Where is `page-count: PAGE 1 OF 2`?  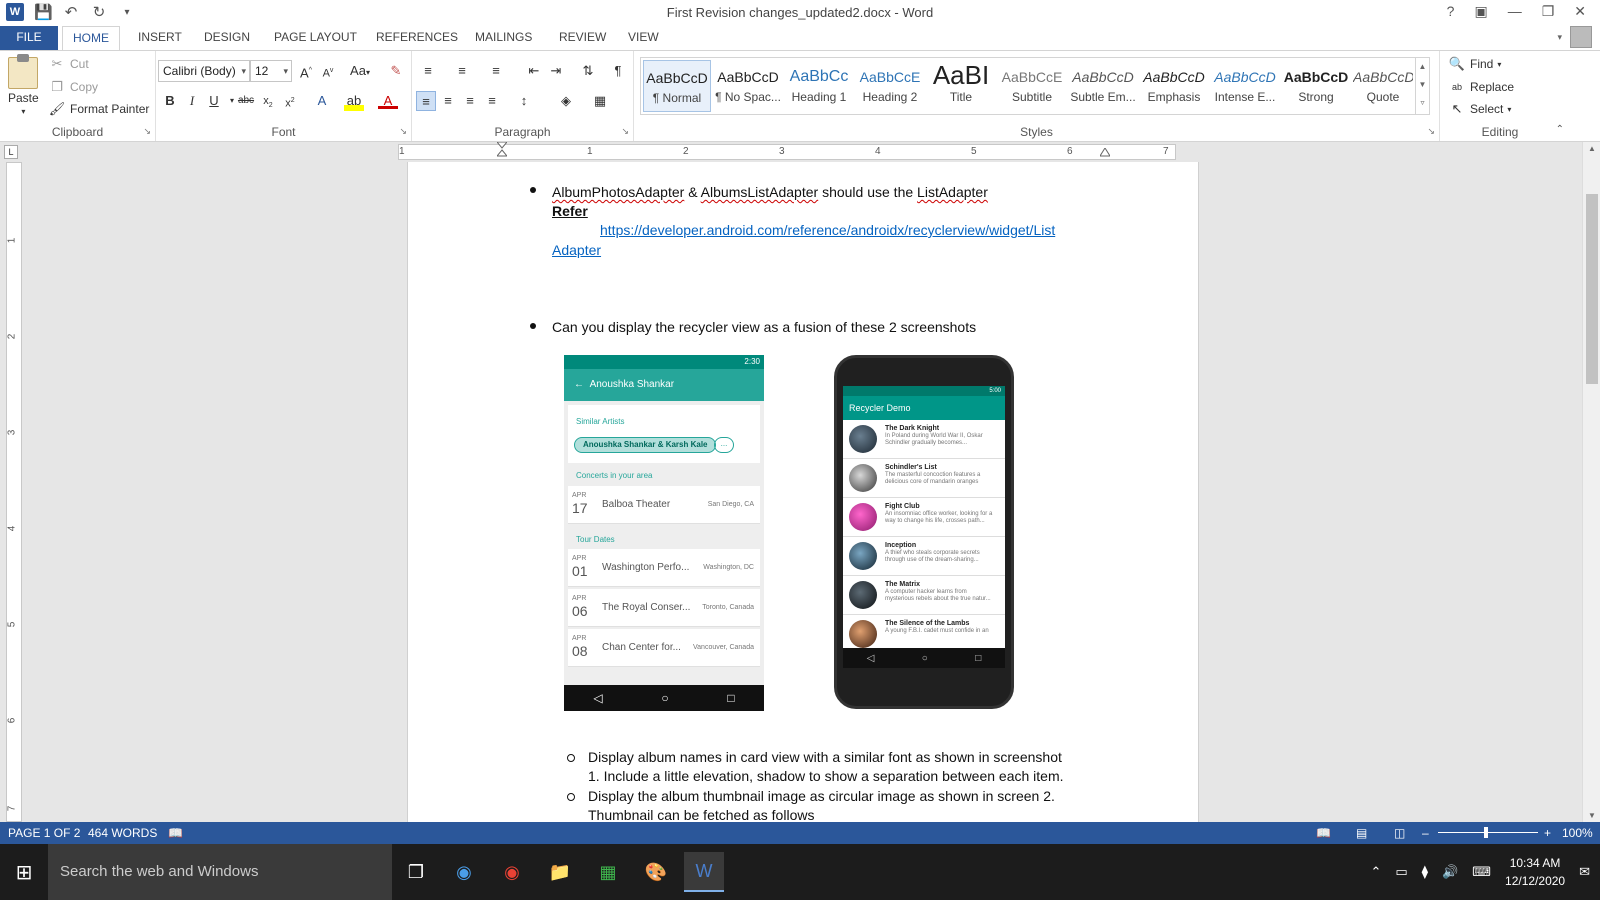 page-count: PAGE 1 OF 2 is located at coordinates (44, 833).